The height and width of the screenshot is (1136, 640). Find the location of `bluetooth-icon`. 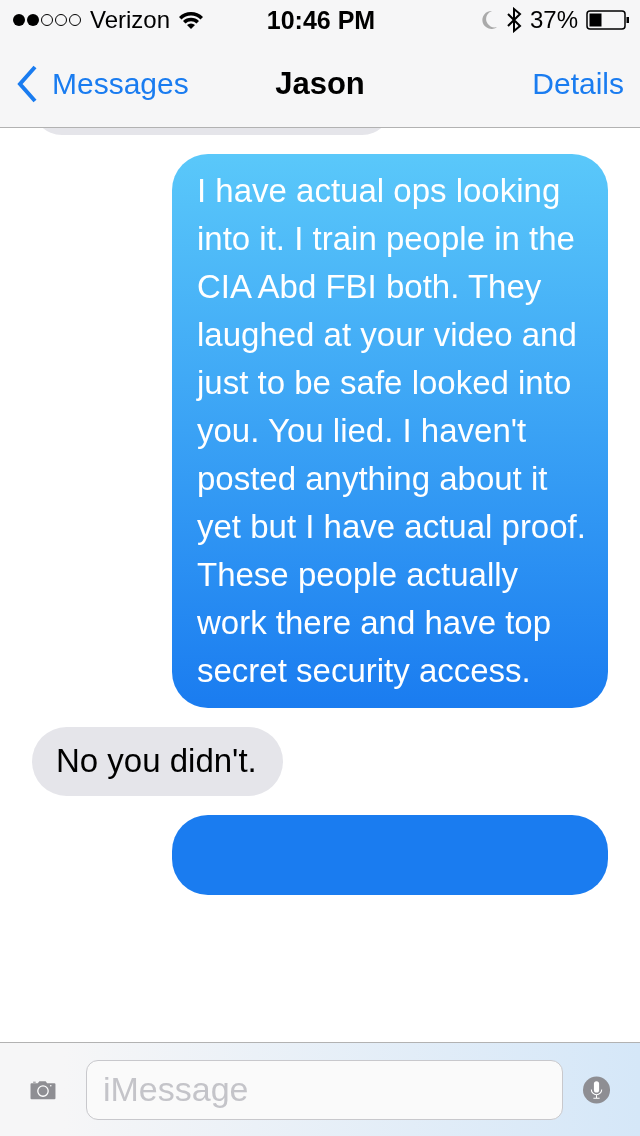

bluetooth-icon is located at coordinates (513, 20).